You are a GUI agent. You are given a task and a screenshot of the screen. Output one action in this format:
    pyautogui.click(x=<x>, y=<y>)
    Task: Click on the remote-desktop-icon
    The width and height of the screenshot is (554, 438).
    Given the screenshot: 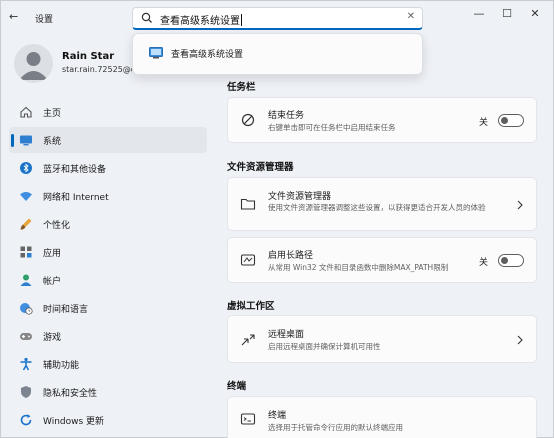 What is the action you would take?
    pyautogui.click(x=248, y=340)
    